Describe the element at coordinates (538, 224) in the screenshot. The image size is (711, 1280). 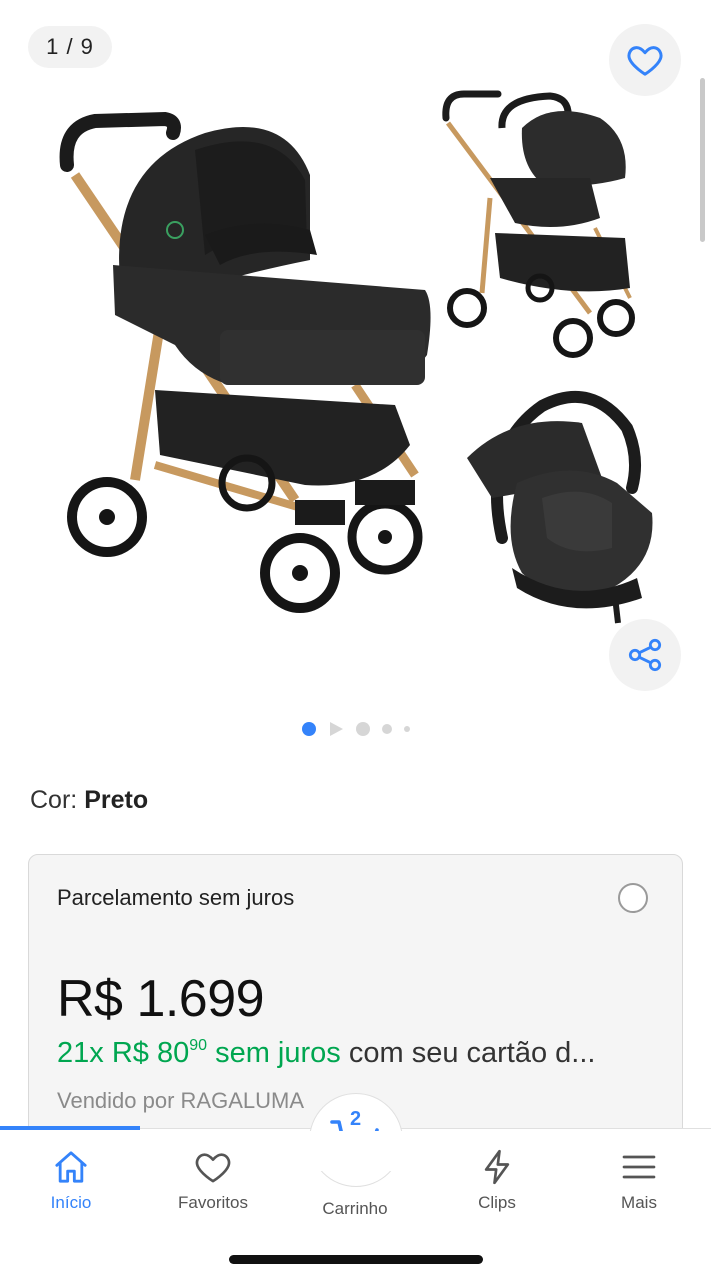
I see `stroller-with-car-seat-image` at that location.